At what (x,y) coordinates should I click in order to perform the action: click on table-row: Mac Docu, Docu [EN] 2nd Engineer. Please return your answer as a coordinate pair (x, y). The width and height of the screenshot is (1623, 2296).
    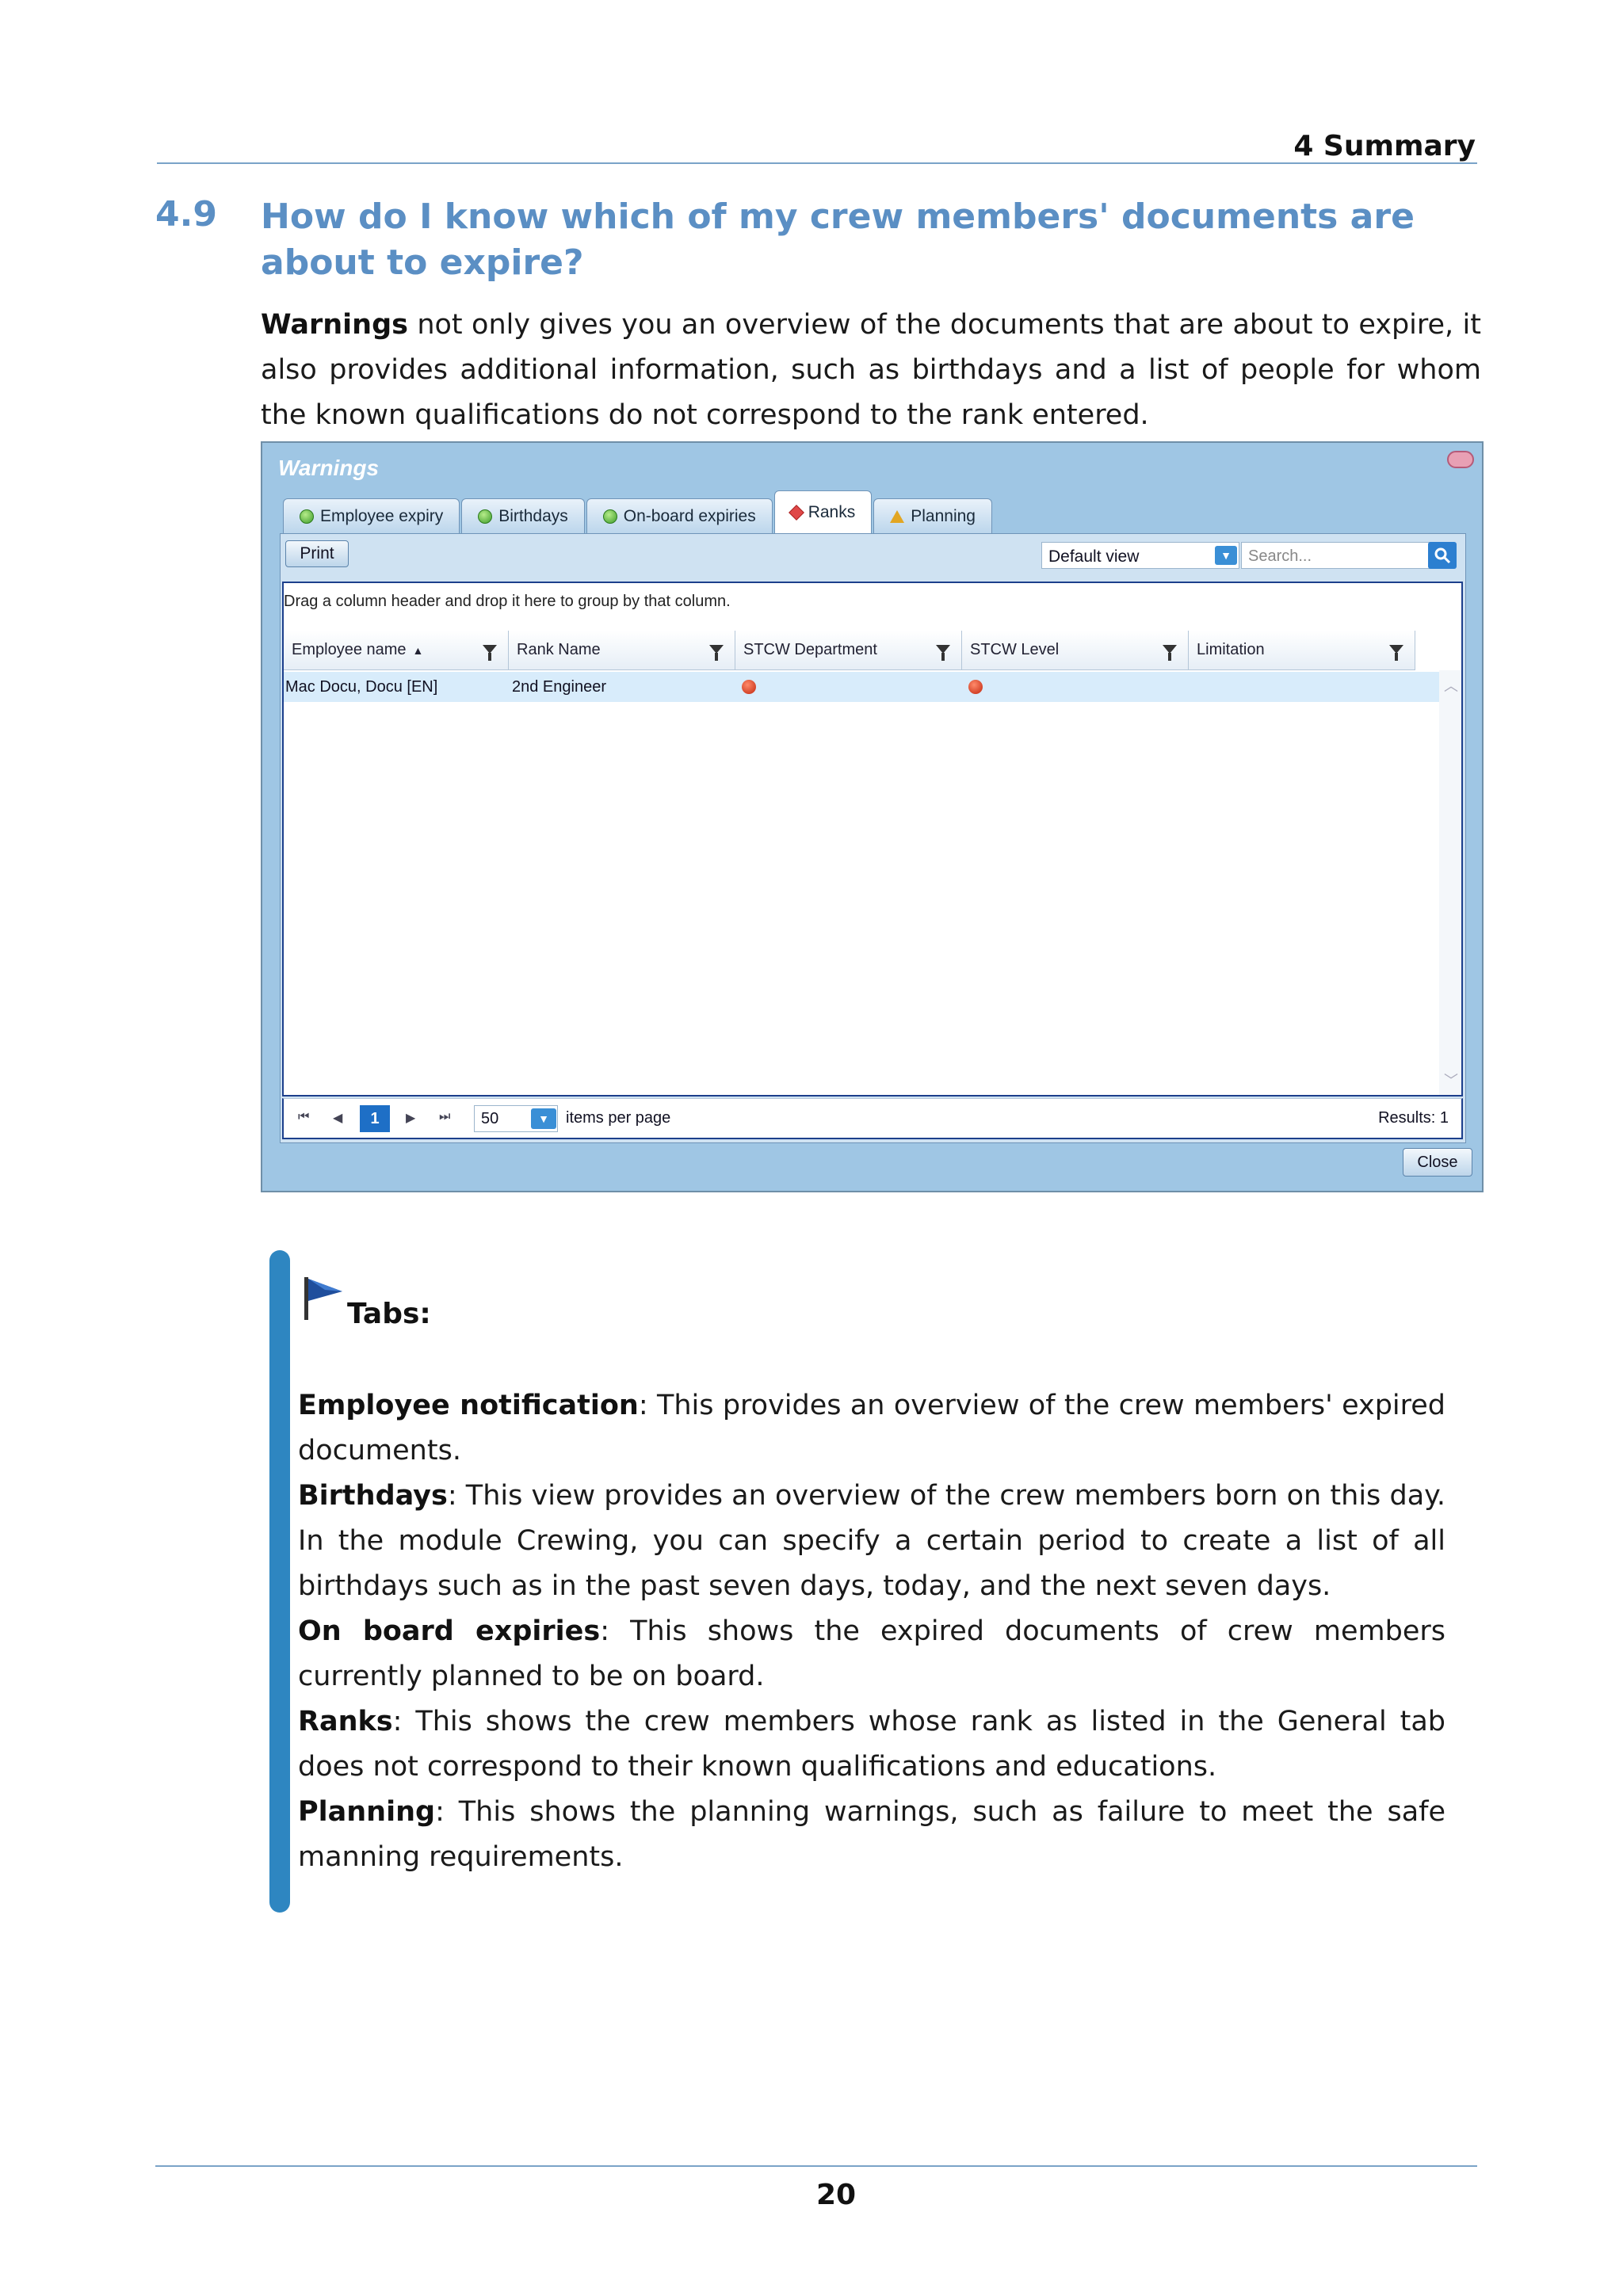
    Looking at the image, I should click on (861, 687).